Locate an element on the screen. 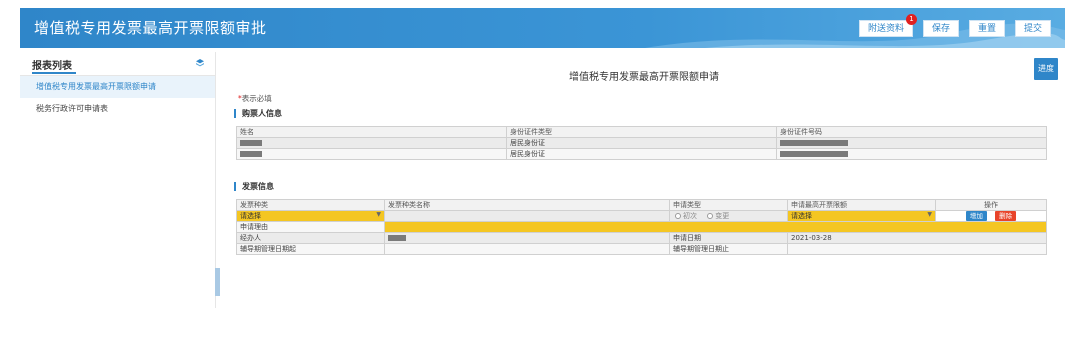 This screenshot has height=345, width=1080. col-header-apply-type: 申请类型 is located at coordinates (728, 205).